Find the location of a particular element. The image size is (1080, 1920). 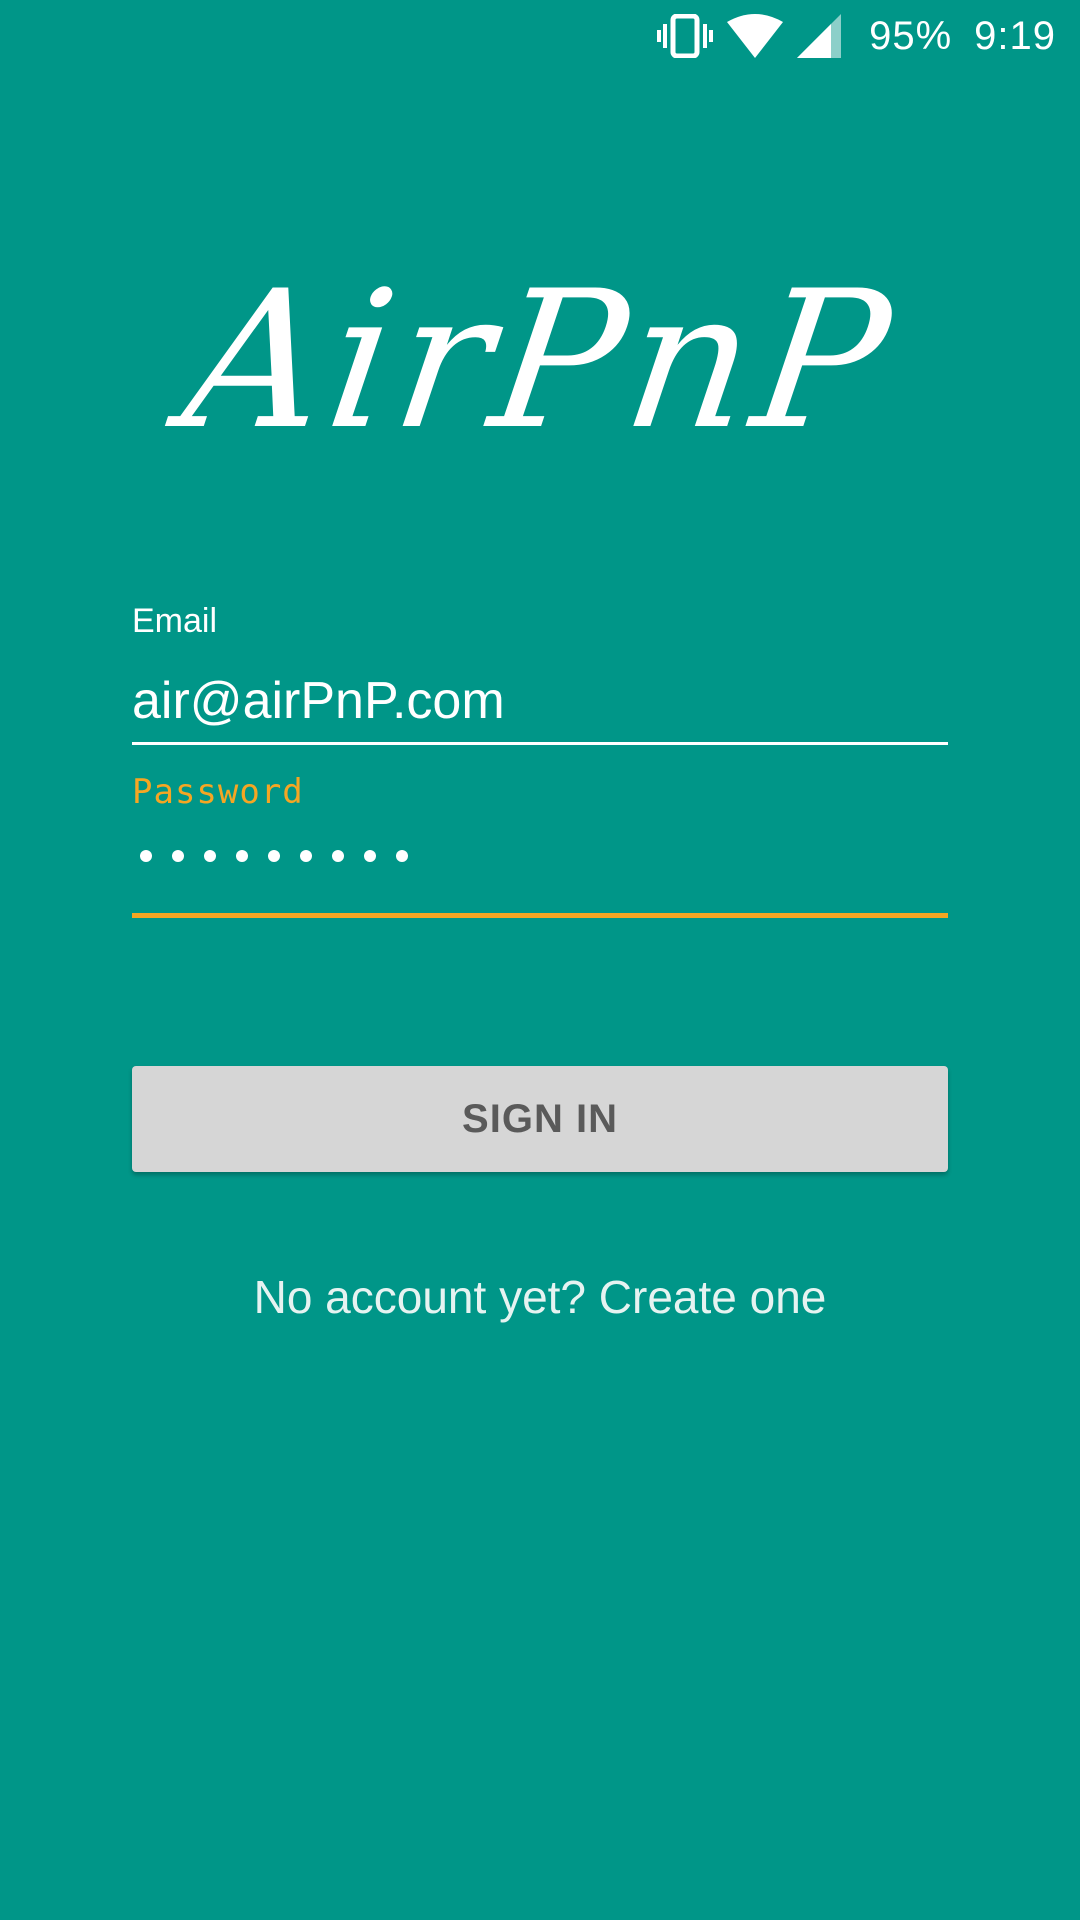

wifi-icon is located at coordinates (755, 36).